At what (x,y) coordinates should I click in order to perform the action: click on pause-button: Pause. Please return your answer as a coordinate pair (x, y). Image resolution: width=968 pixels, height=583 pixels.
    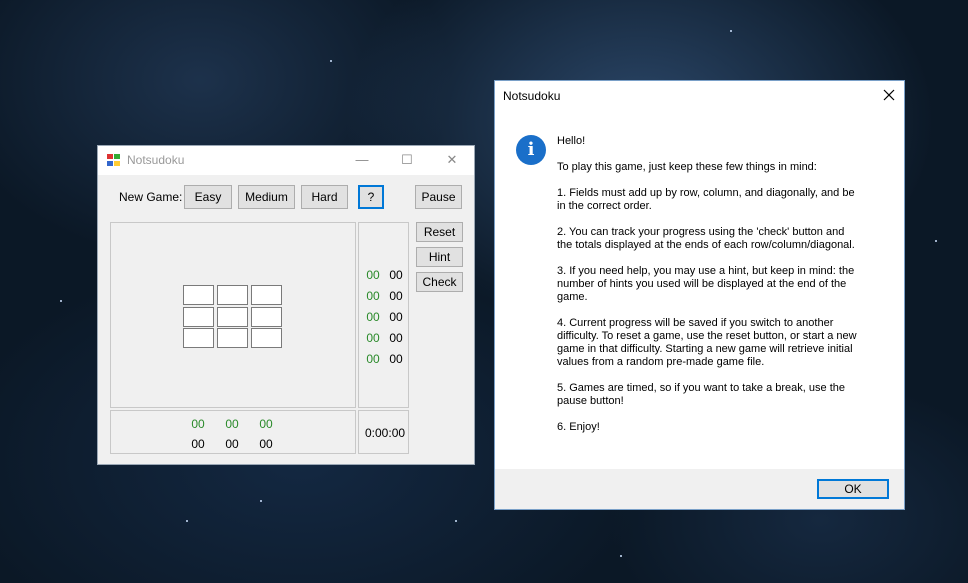
    Looking at the image, I should click on (438, 197).